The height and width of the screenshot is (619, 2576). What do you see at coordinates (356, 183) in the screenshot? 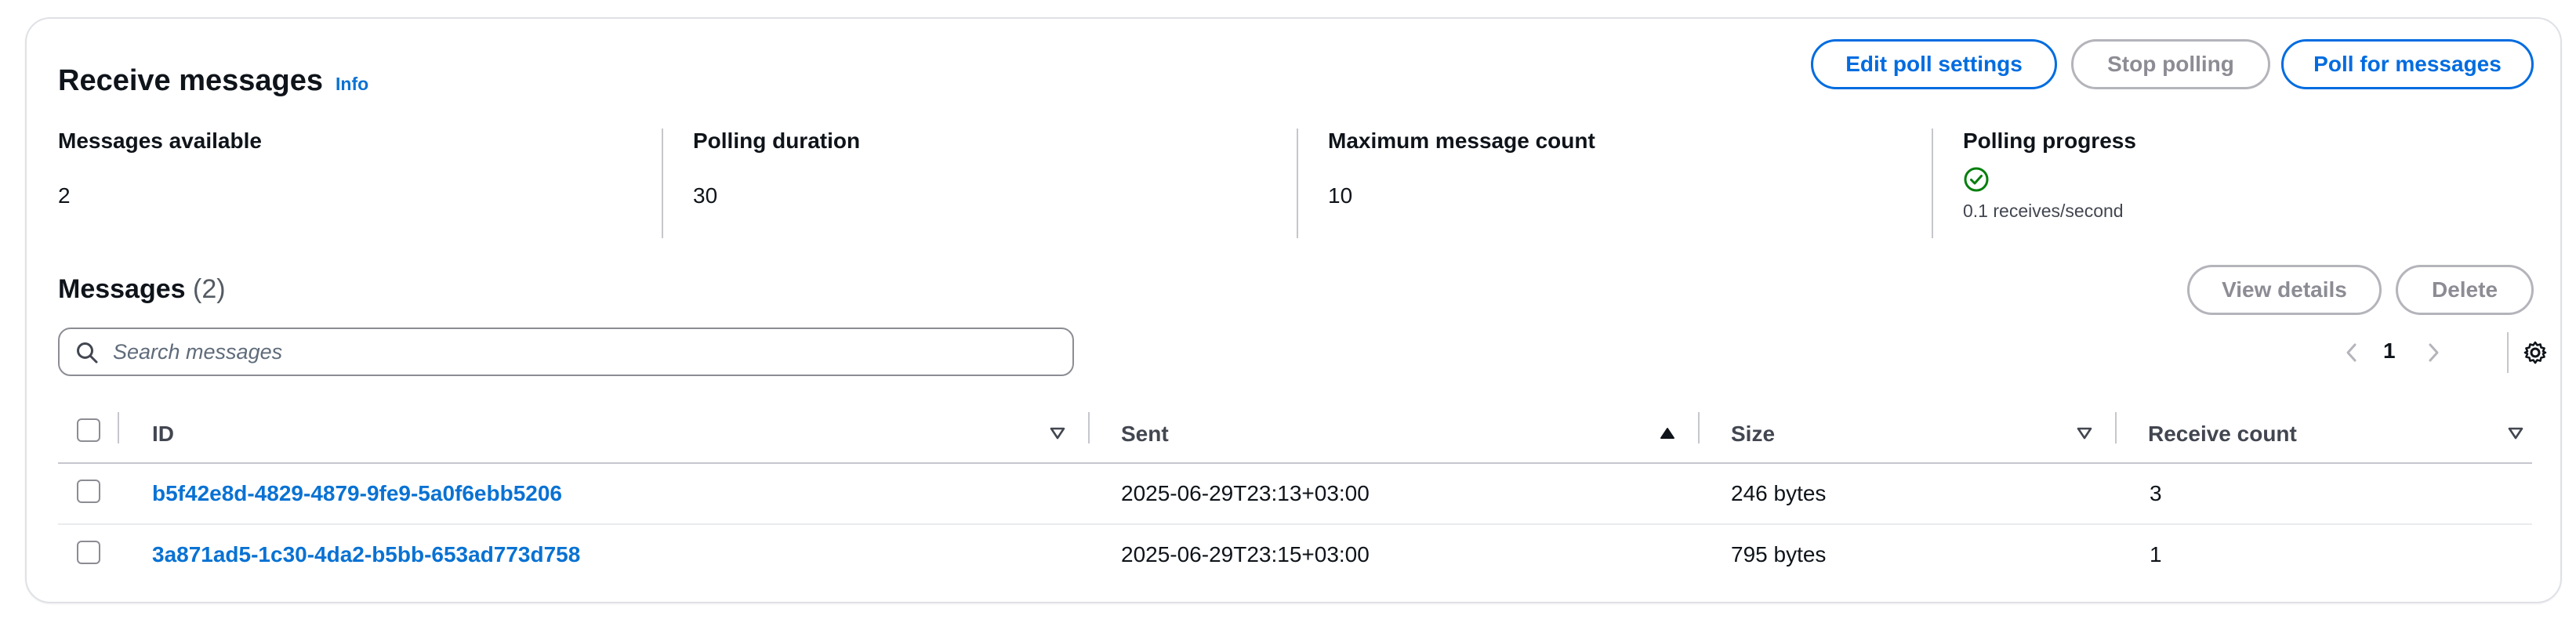
I see `stat-messages-available: Messages available 2` at bounding box center [356, 183].